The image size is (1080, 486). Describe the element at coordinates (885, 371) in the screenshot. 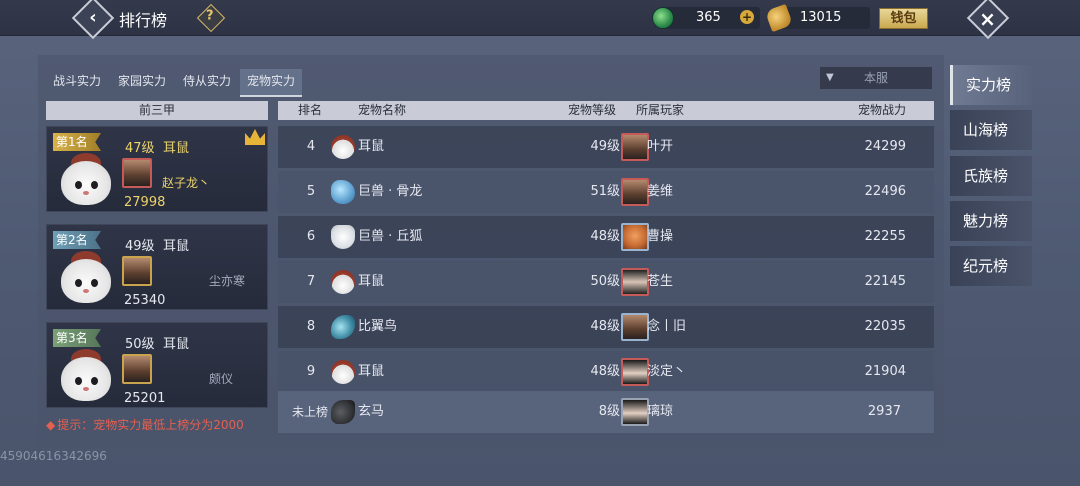

I see `pet-power: 21904` at that location.